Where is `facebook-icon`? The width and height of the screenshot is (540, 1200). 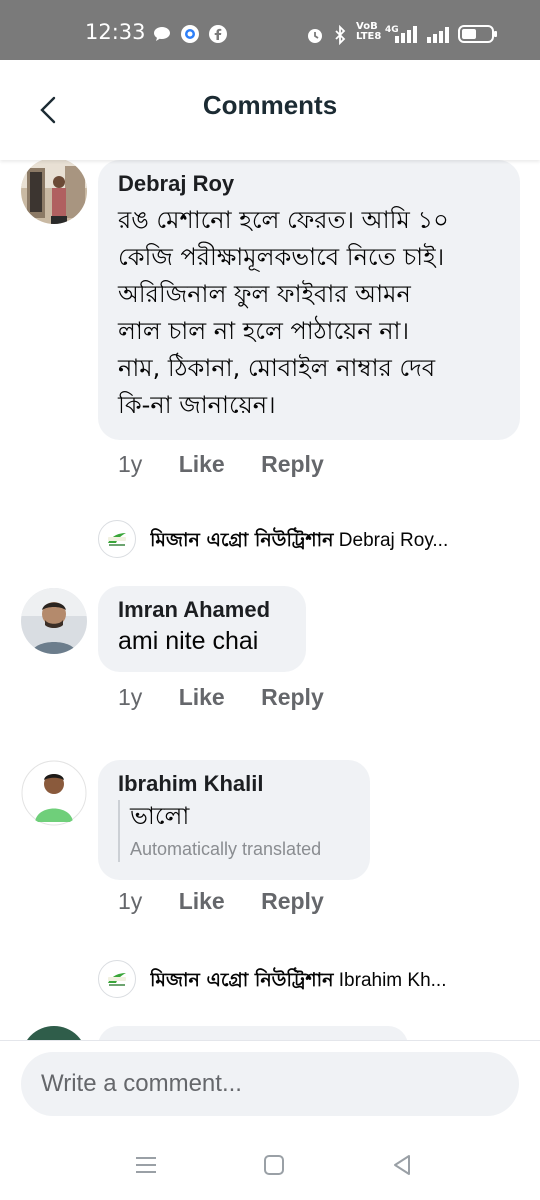
facebook-icon is located at coordinates (218, 34).